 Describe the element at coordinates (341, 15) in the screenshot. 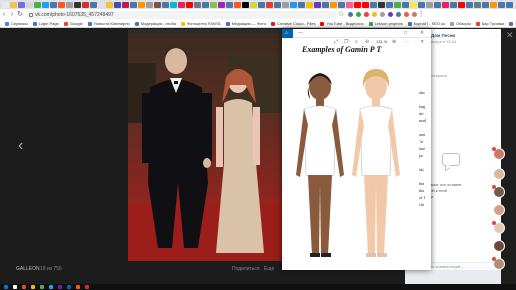

I see `star-icon: ☆` at that location.